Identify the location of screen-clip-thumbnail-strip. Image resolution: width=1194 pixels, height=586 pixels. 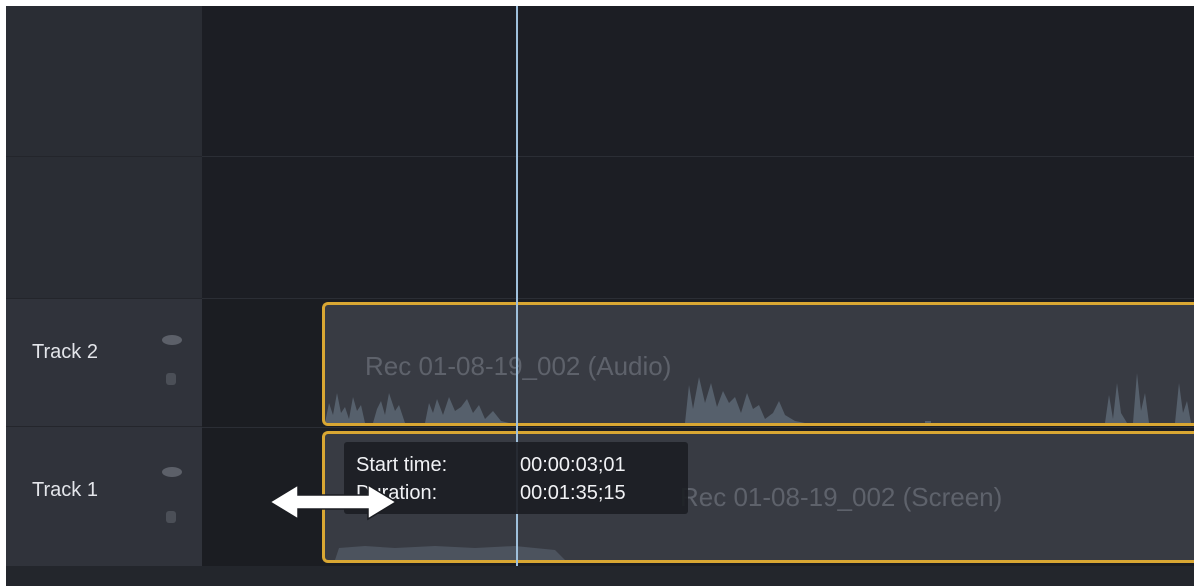
(450, 553).